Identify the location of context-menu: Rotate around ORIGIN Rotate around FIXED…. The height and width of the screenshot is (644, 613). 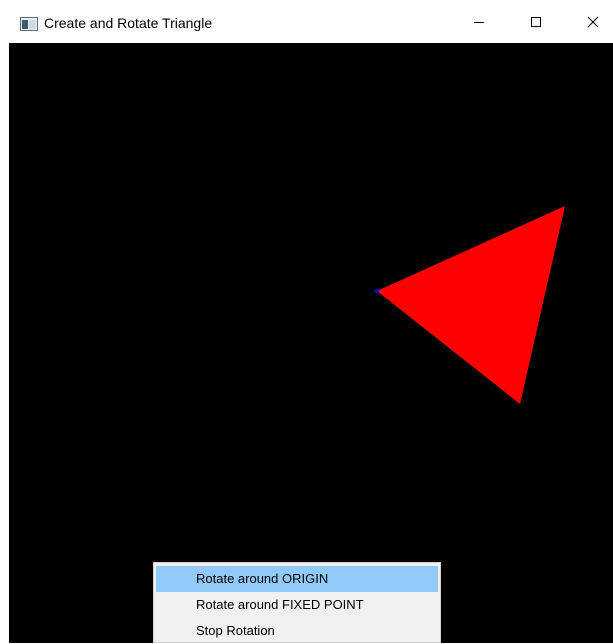
(297, 602).